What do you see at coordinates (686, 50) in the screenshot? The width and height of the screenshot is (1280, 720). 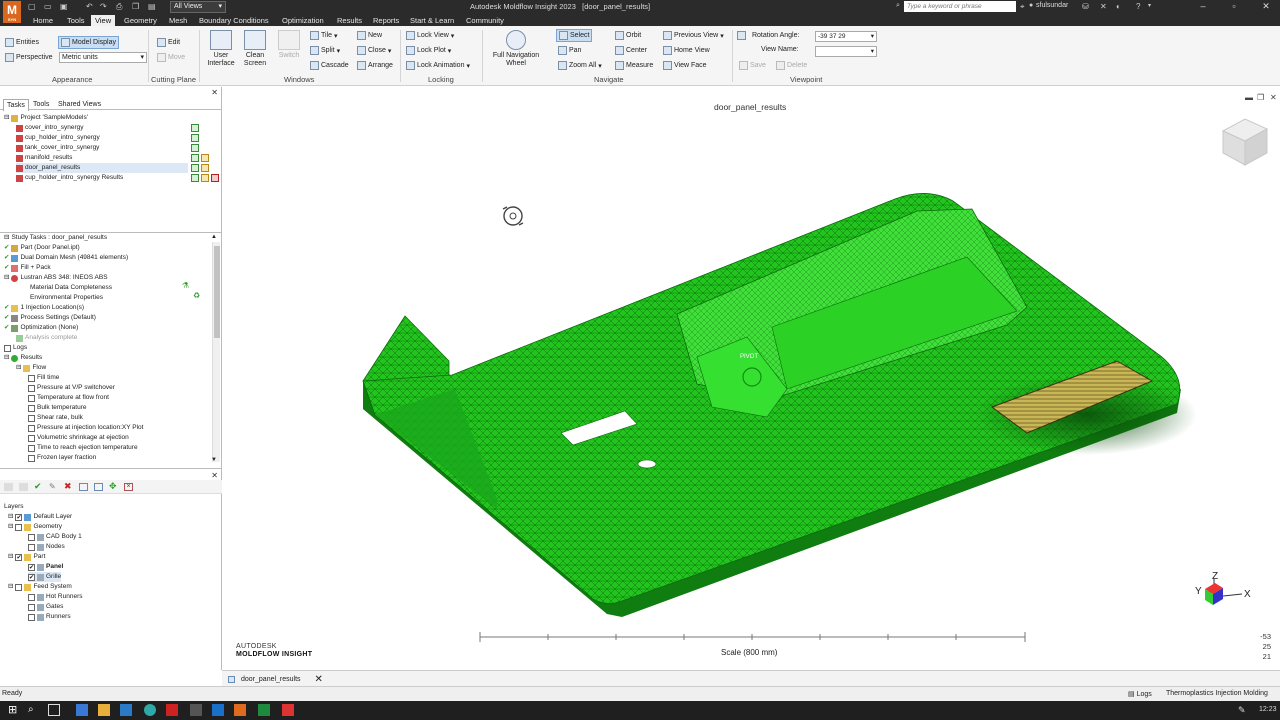 I see `home-view-button: Home View` at bounding box center [686, 50].